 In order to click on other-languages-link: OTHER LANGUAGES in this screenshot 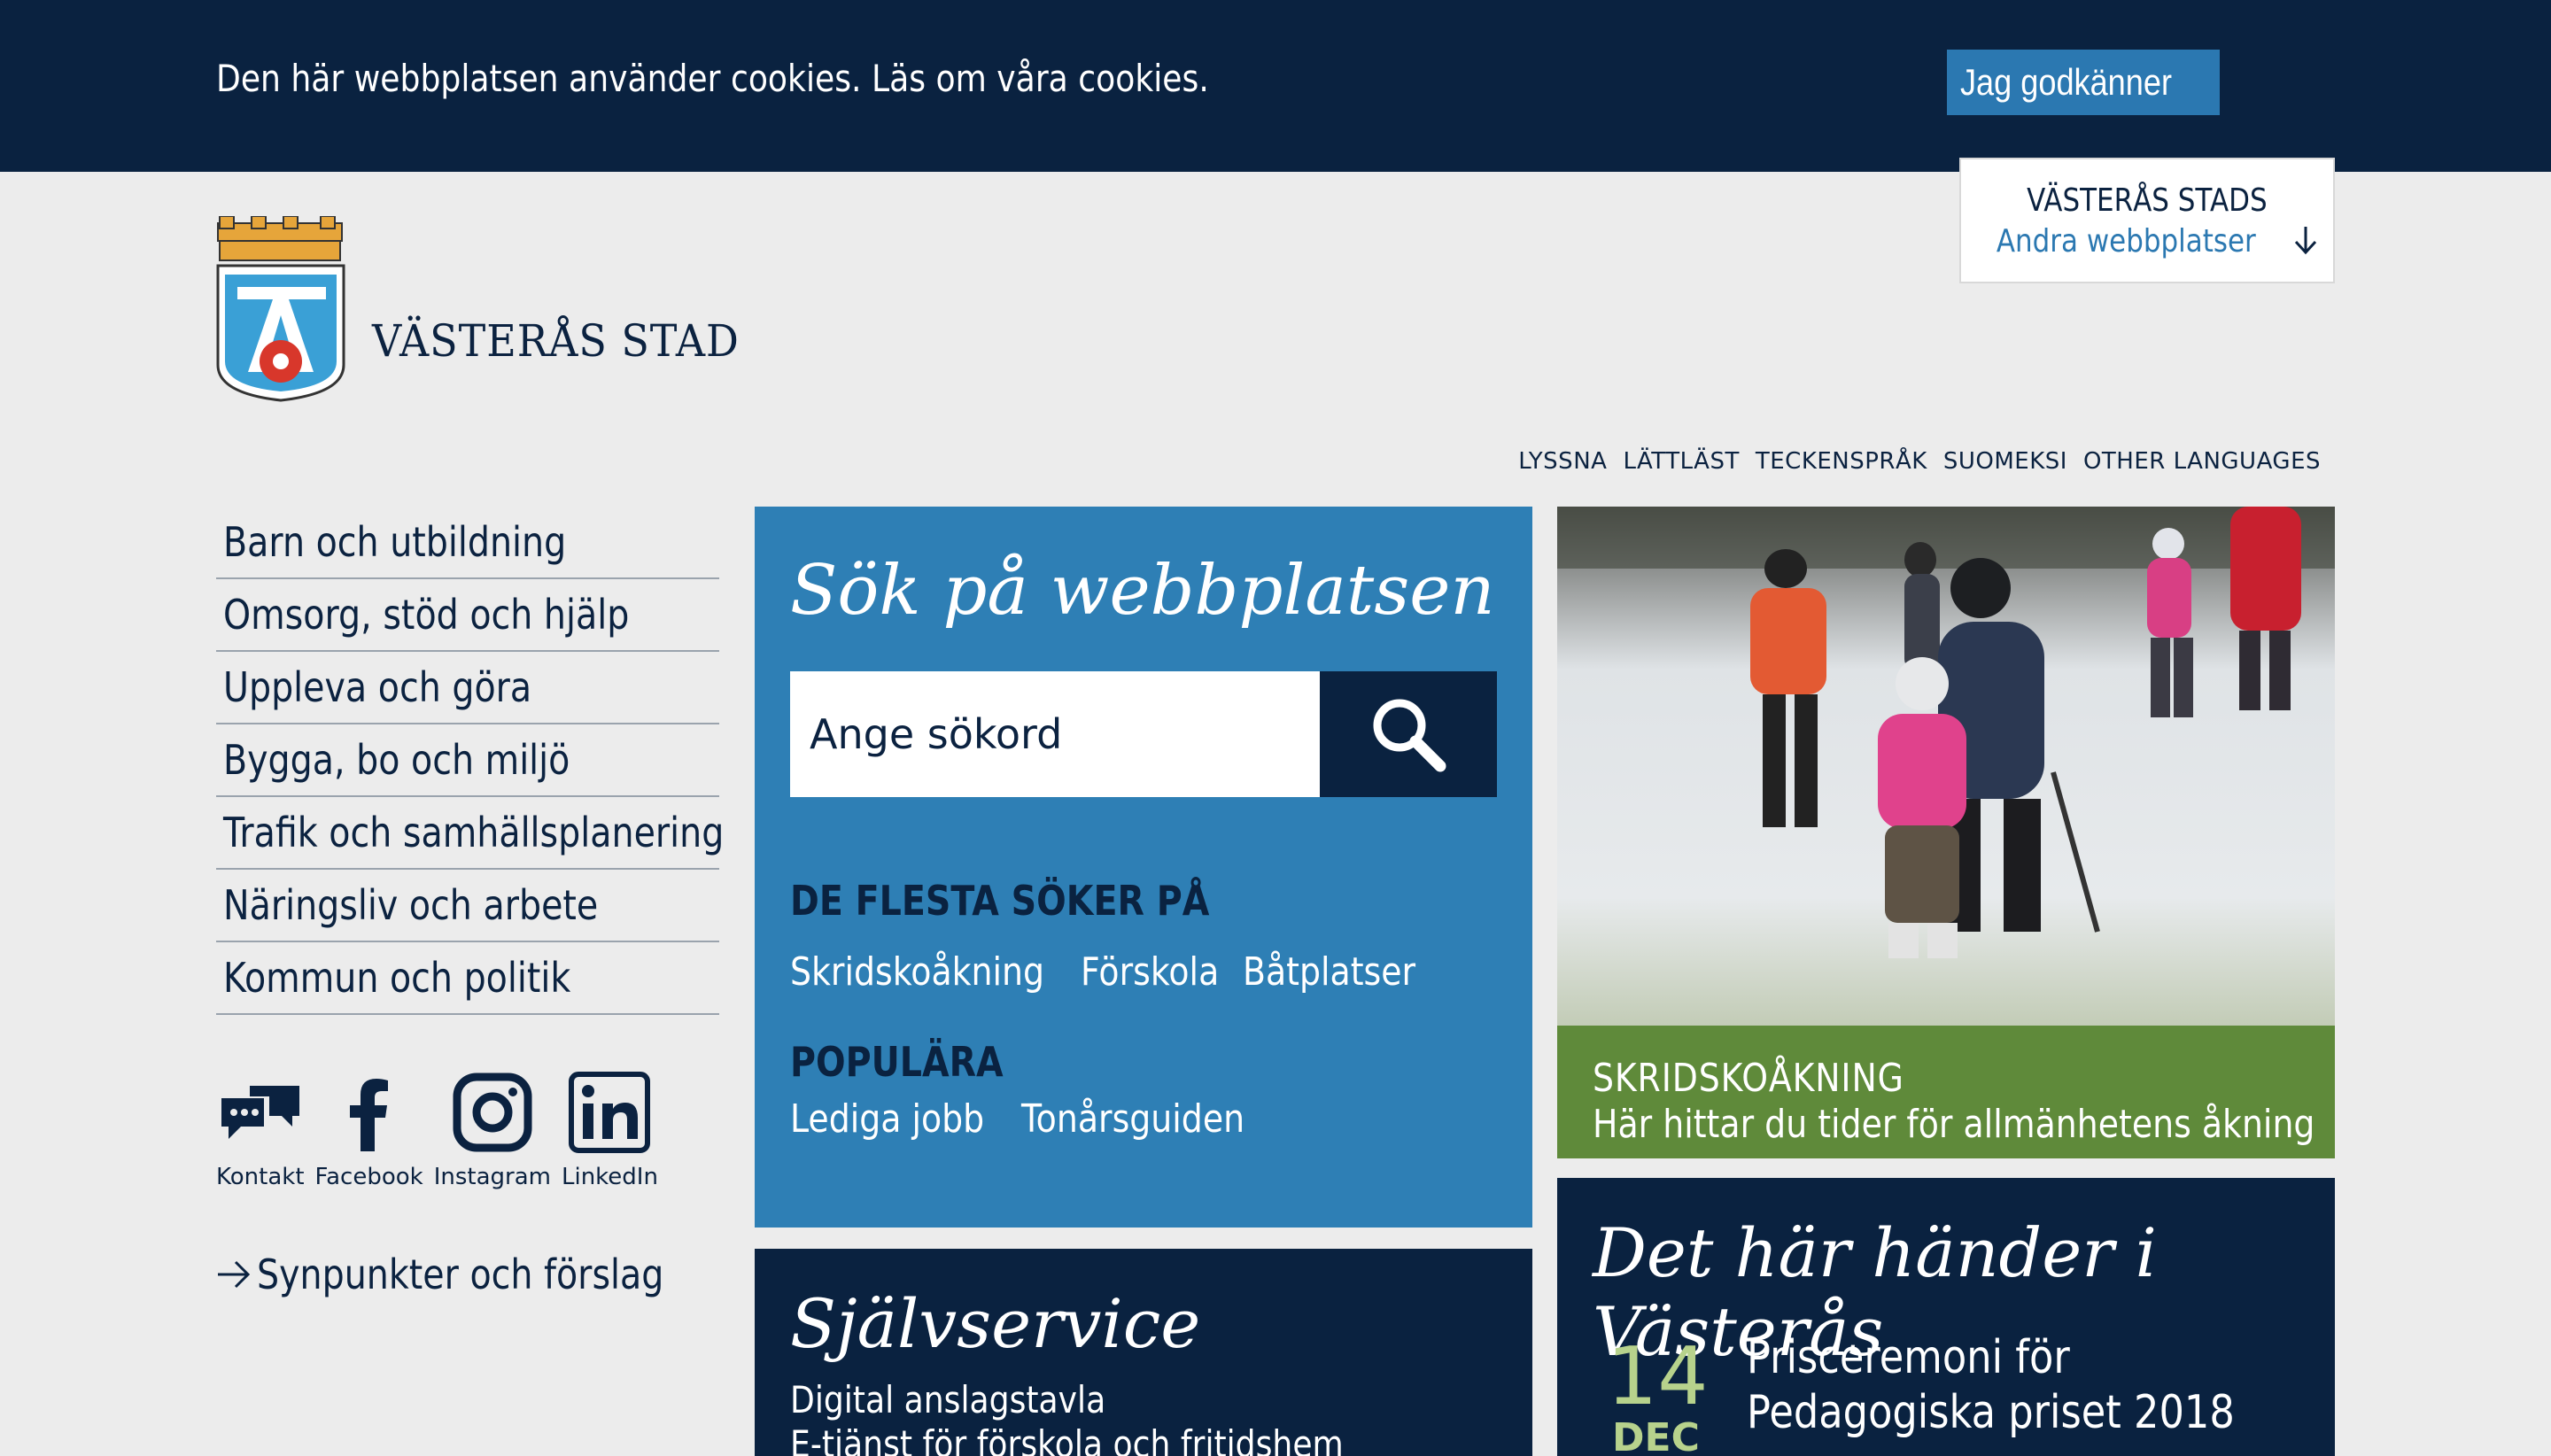, I will do `click(2202, 461)`.